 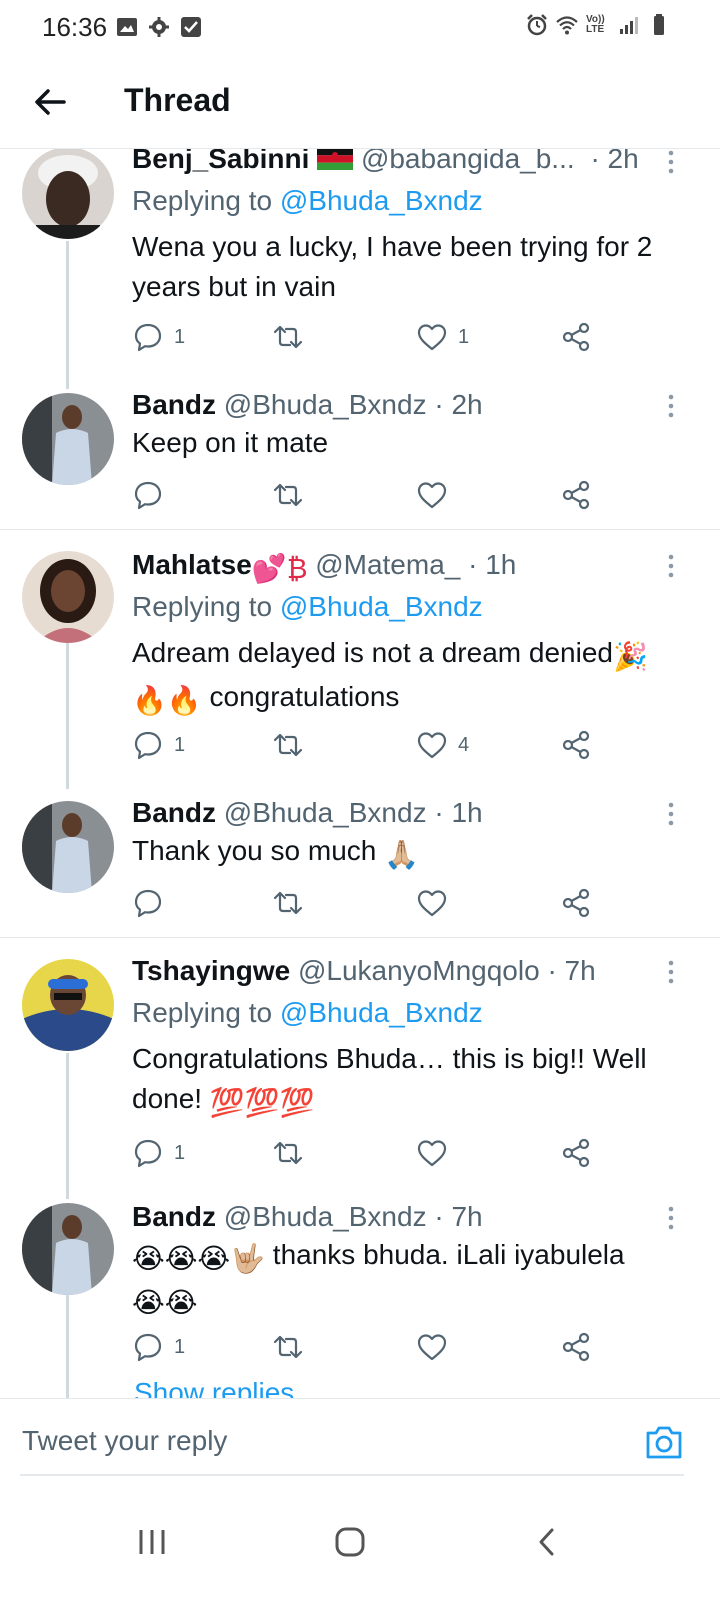 I want to click on status-left-icons, so click(x=159, y=27).